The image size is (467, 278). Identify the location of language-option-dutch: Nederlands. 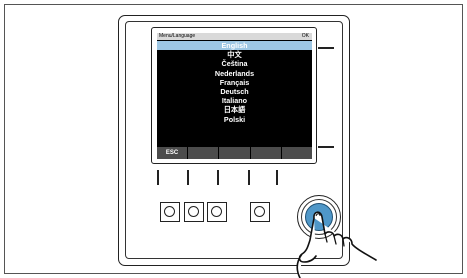
(234, 73).